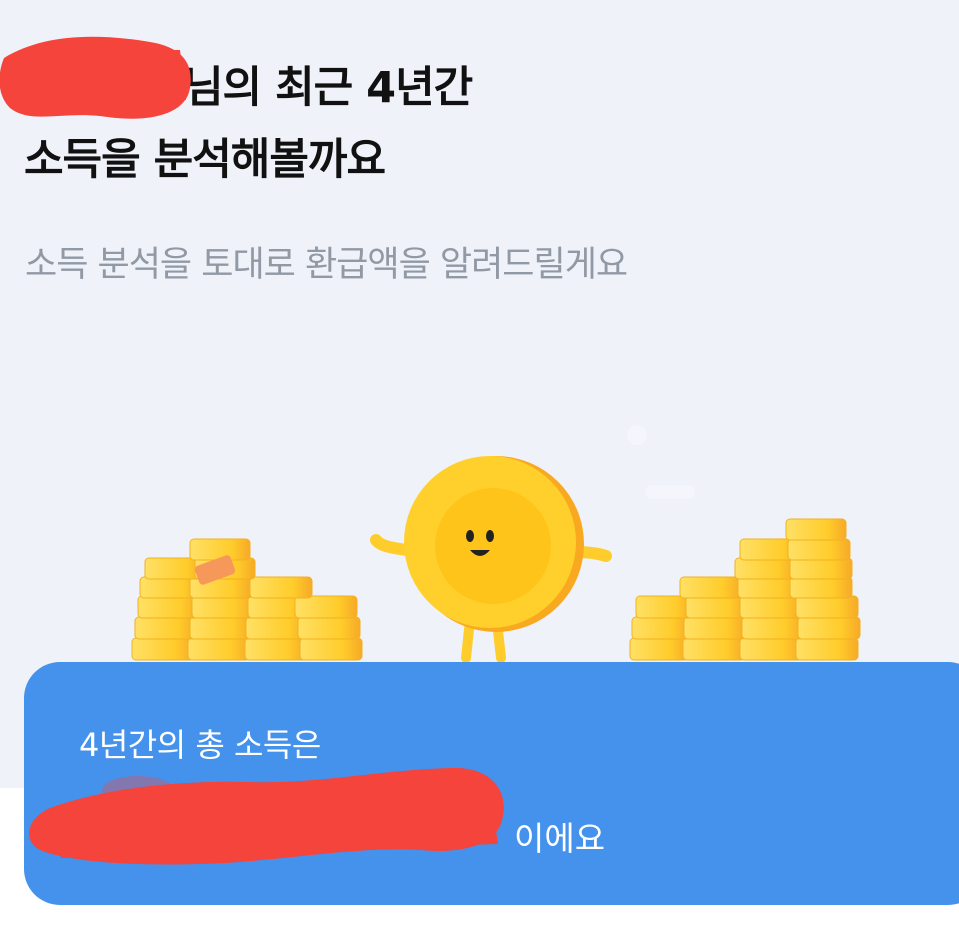 This screenshot has height=945, width=959. What do you see at coordinates (560, 838) in the screenshot?
I see `income-card-suffix: 이에요` at bounding box center [560, 838].